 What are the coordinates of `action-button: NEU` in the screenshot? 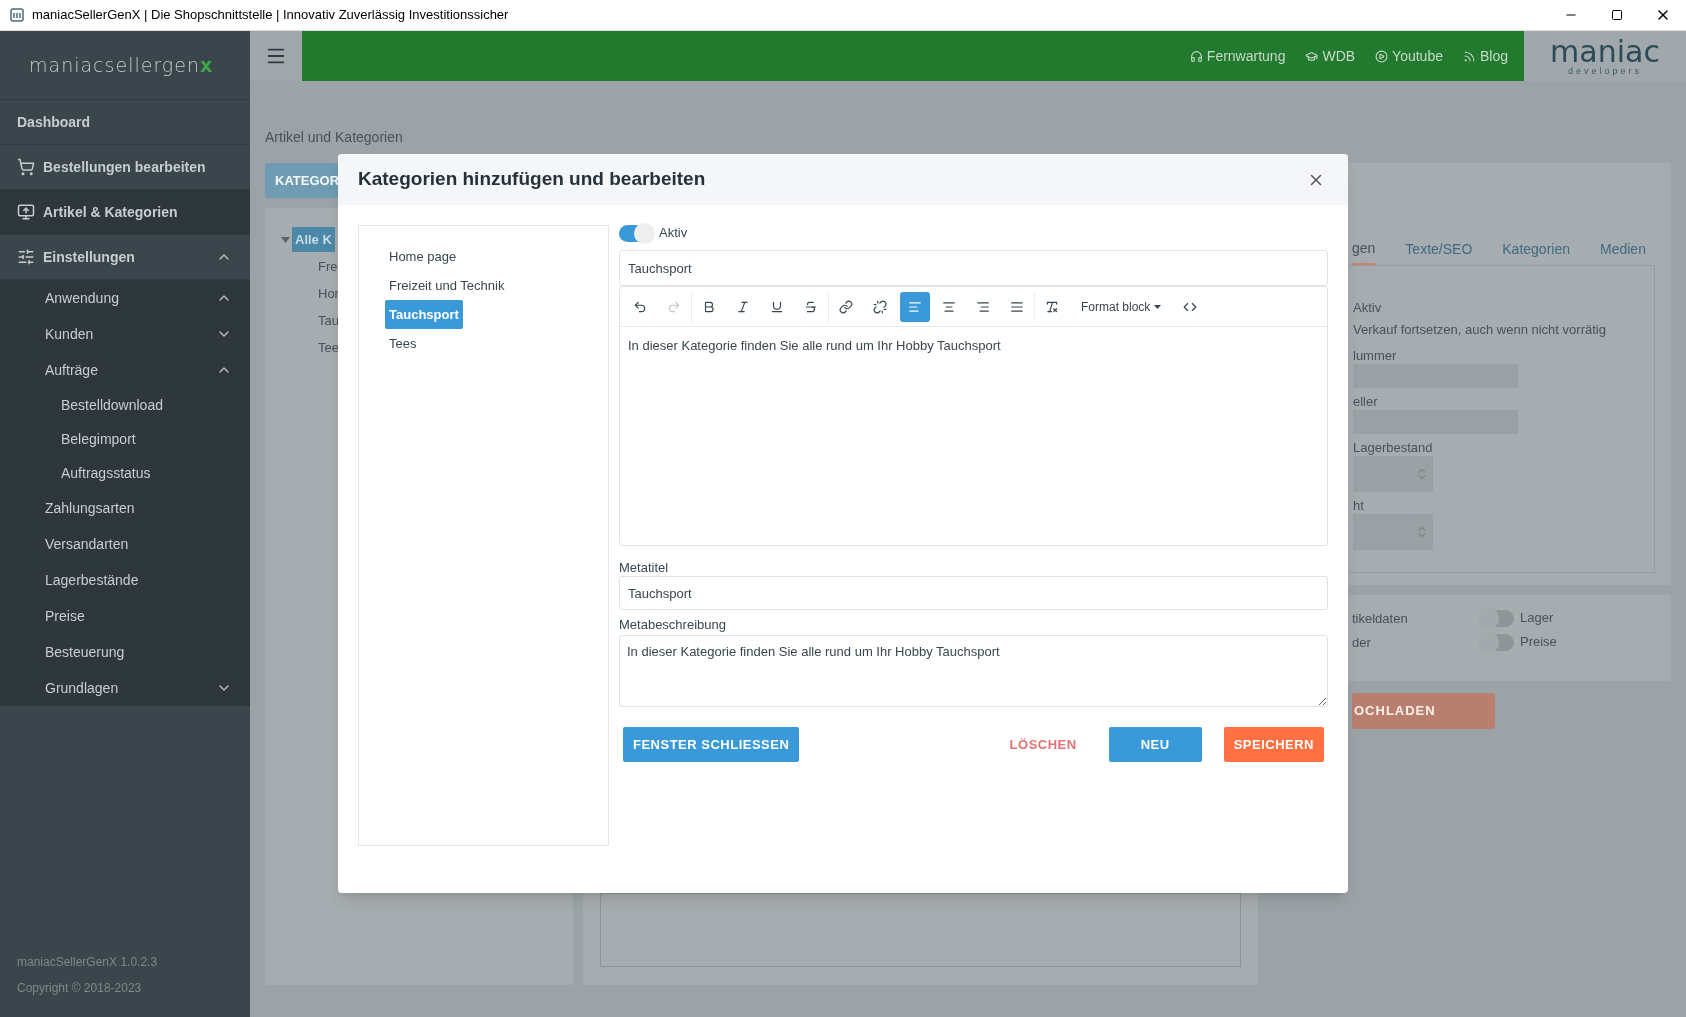 It's located at (1155, 744).